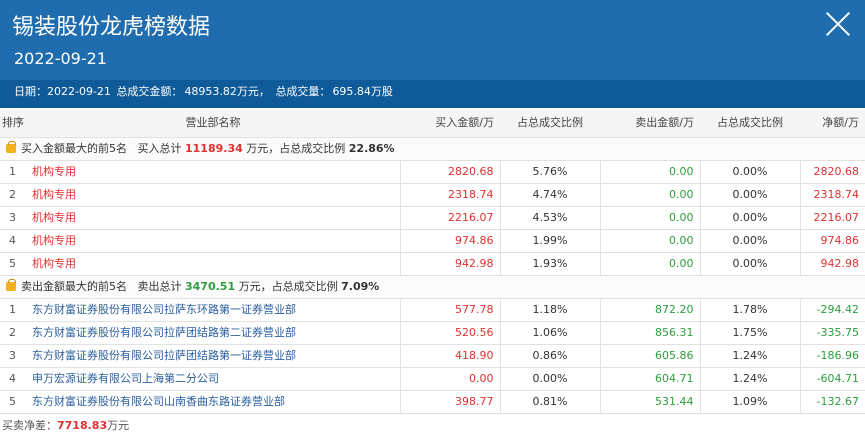 Image resolution: width=865 pixels, height=436 pixels. What do you see at coordinates (213, 379) in the screenshot?
I see `branch-name-link: 申万宏源证券有限公司上海第二分公司` at bounding box center [213, 379].